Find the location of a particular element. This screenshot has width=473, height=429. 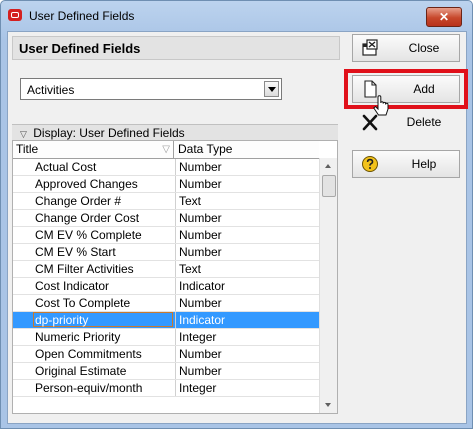

help-button: Help is located at coordinates (406, 164).